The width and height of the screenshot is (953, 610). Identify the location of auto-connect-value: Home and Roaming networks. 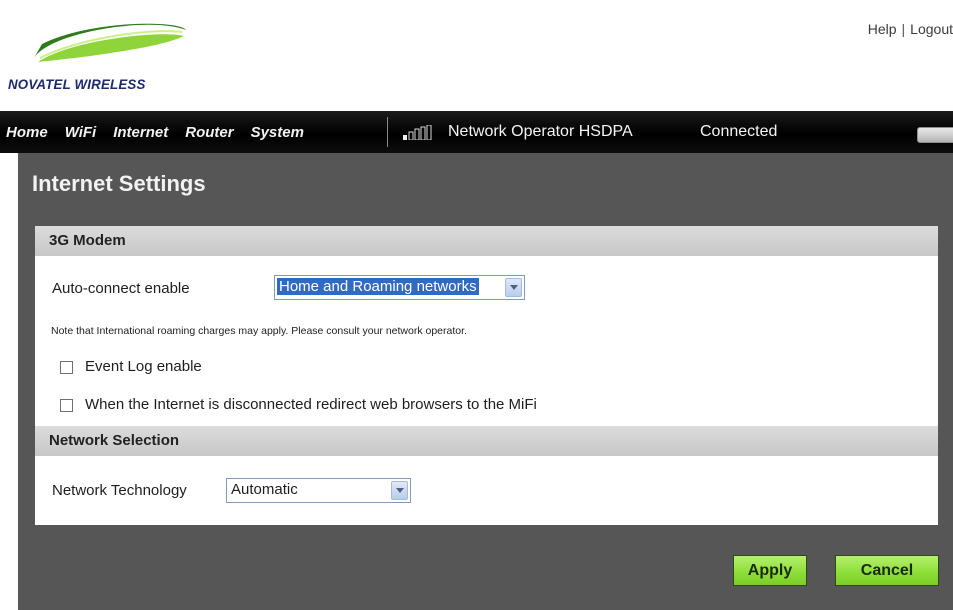
(378, 286).